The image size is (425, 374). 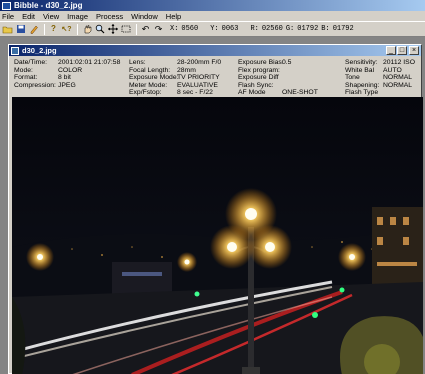 What do you see at coordinates (382, 93) in the screenshot?
I see `exif-row: Flash Type` at bounding box center [382, 93].